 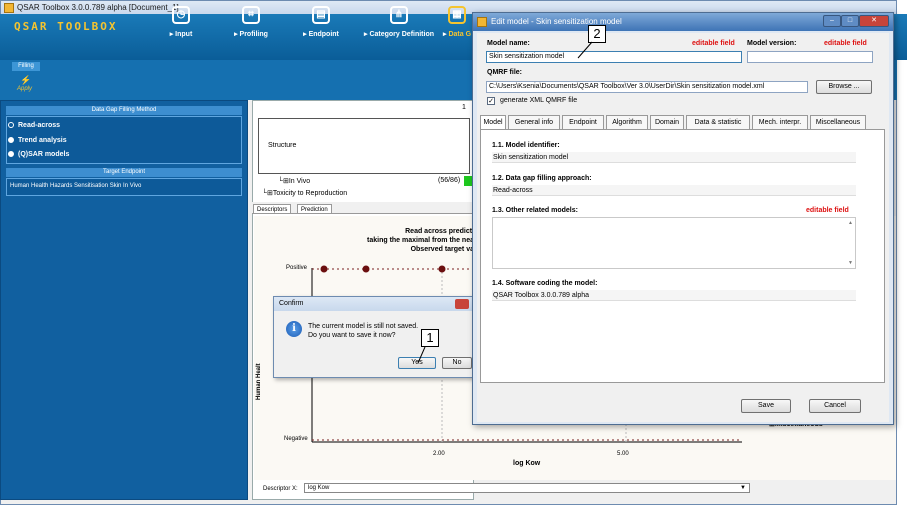 I want to click on software-coding-value: QSAR Toolbox 3.0.0.789 alpha, so click(x=674, y=295).